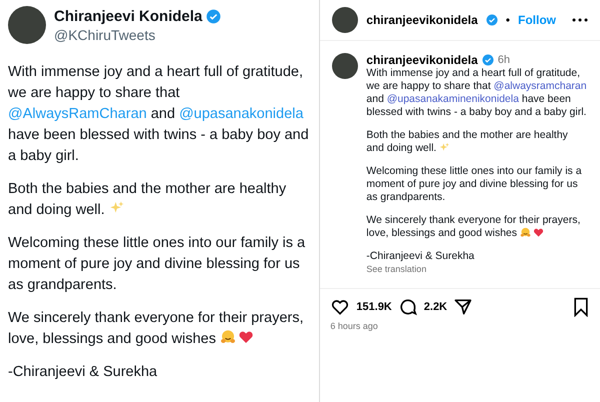 The width and height of the screenshot is (600, 402). What do you see at coordinates (581, 307) in the screenshot?
I see `bookmark-button` at bounding box center [581, 307].